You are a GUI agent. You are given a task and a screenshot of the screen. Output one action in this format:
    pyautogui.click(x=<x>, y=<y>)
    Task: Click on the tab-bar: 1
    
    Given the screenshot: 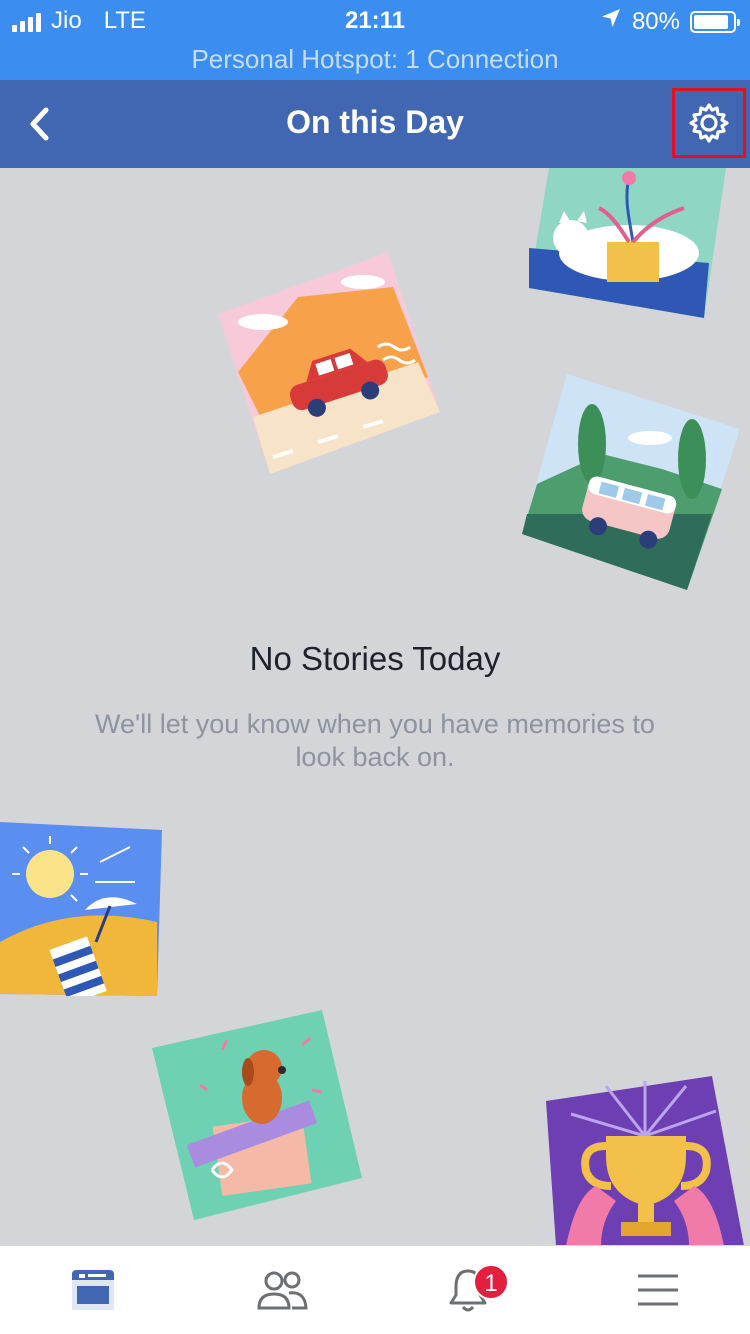 What is the action you would take?
    pyautogui.click(x=375, y=1289)
    